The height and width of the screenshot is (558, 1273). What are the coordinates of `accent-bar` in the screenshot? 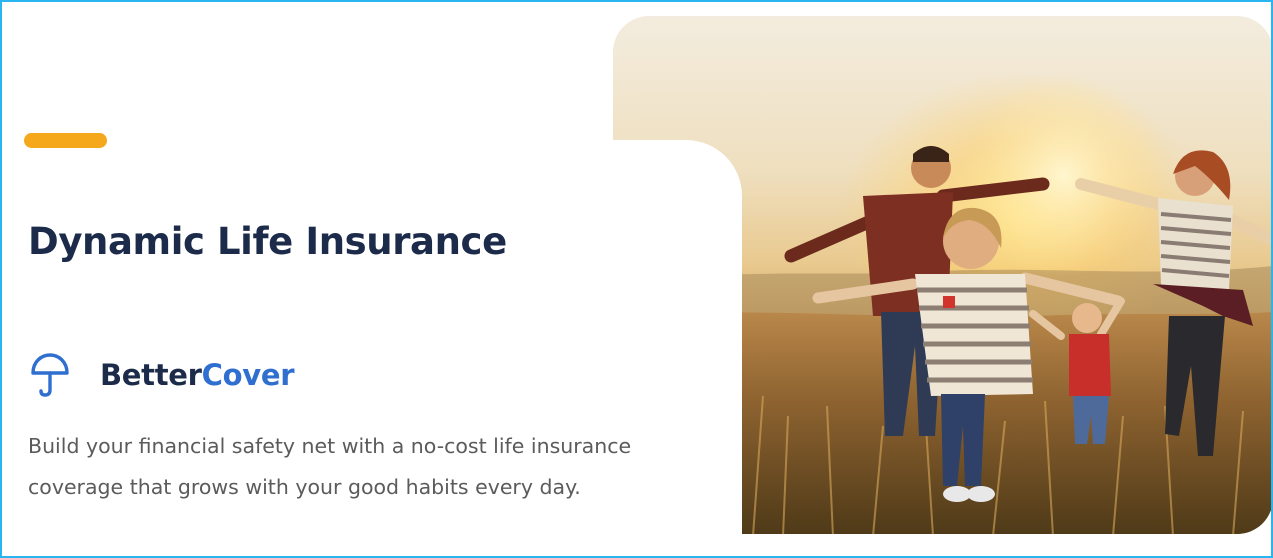 It's located at (65, 140).